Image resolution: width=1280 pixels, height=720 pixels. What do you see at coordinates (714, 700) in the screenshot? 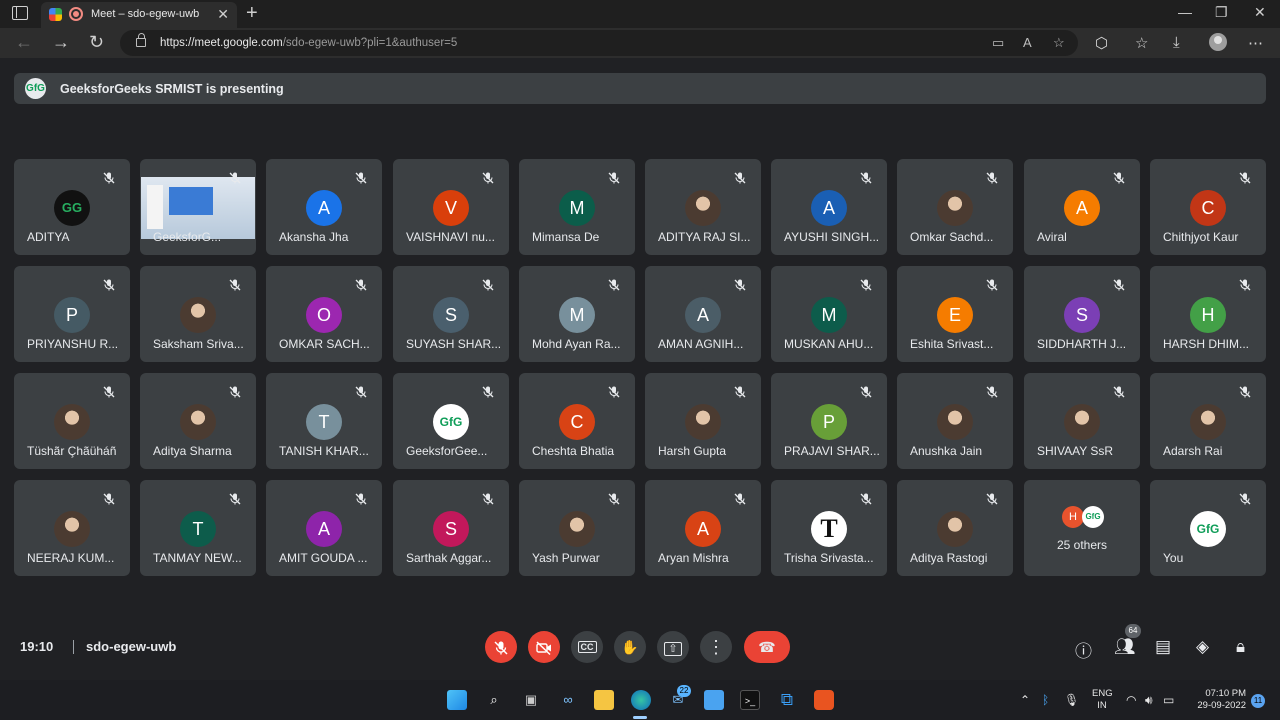
I see `notepad-icon` at bounding box center [714, 700].